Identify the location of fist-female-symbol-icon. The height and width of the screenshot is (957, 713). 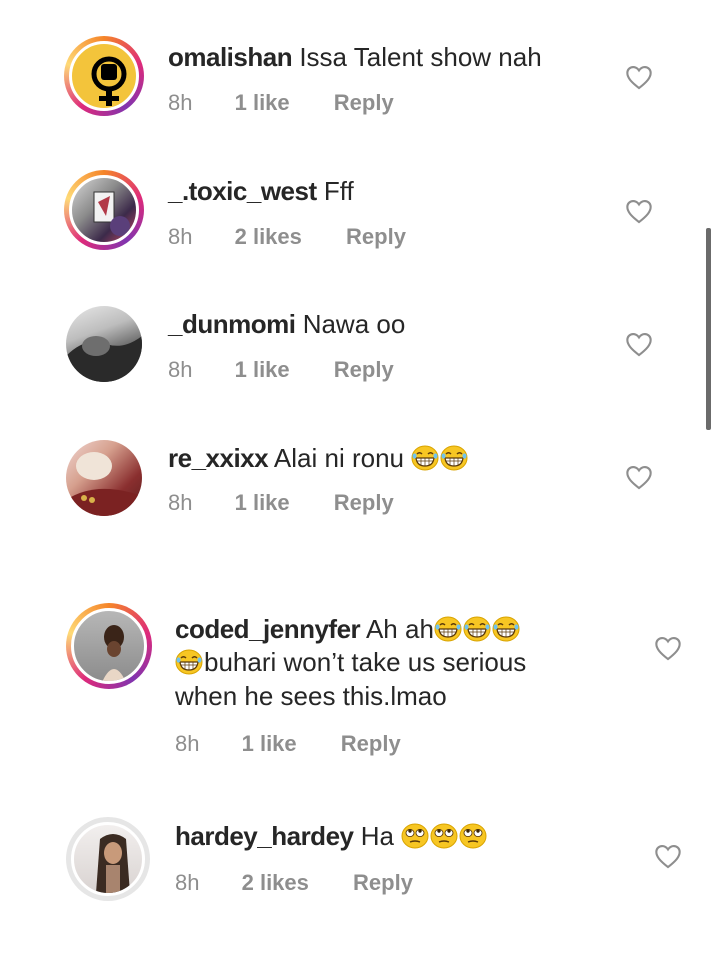
(109, 81).